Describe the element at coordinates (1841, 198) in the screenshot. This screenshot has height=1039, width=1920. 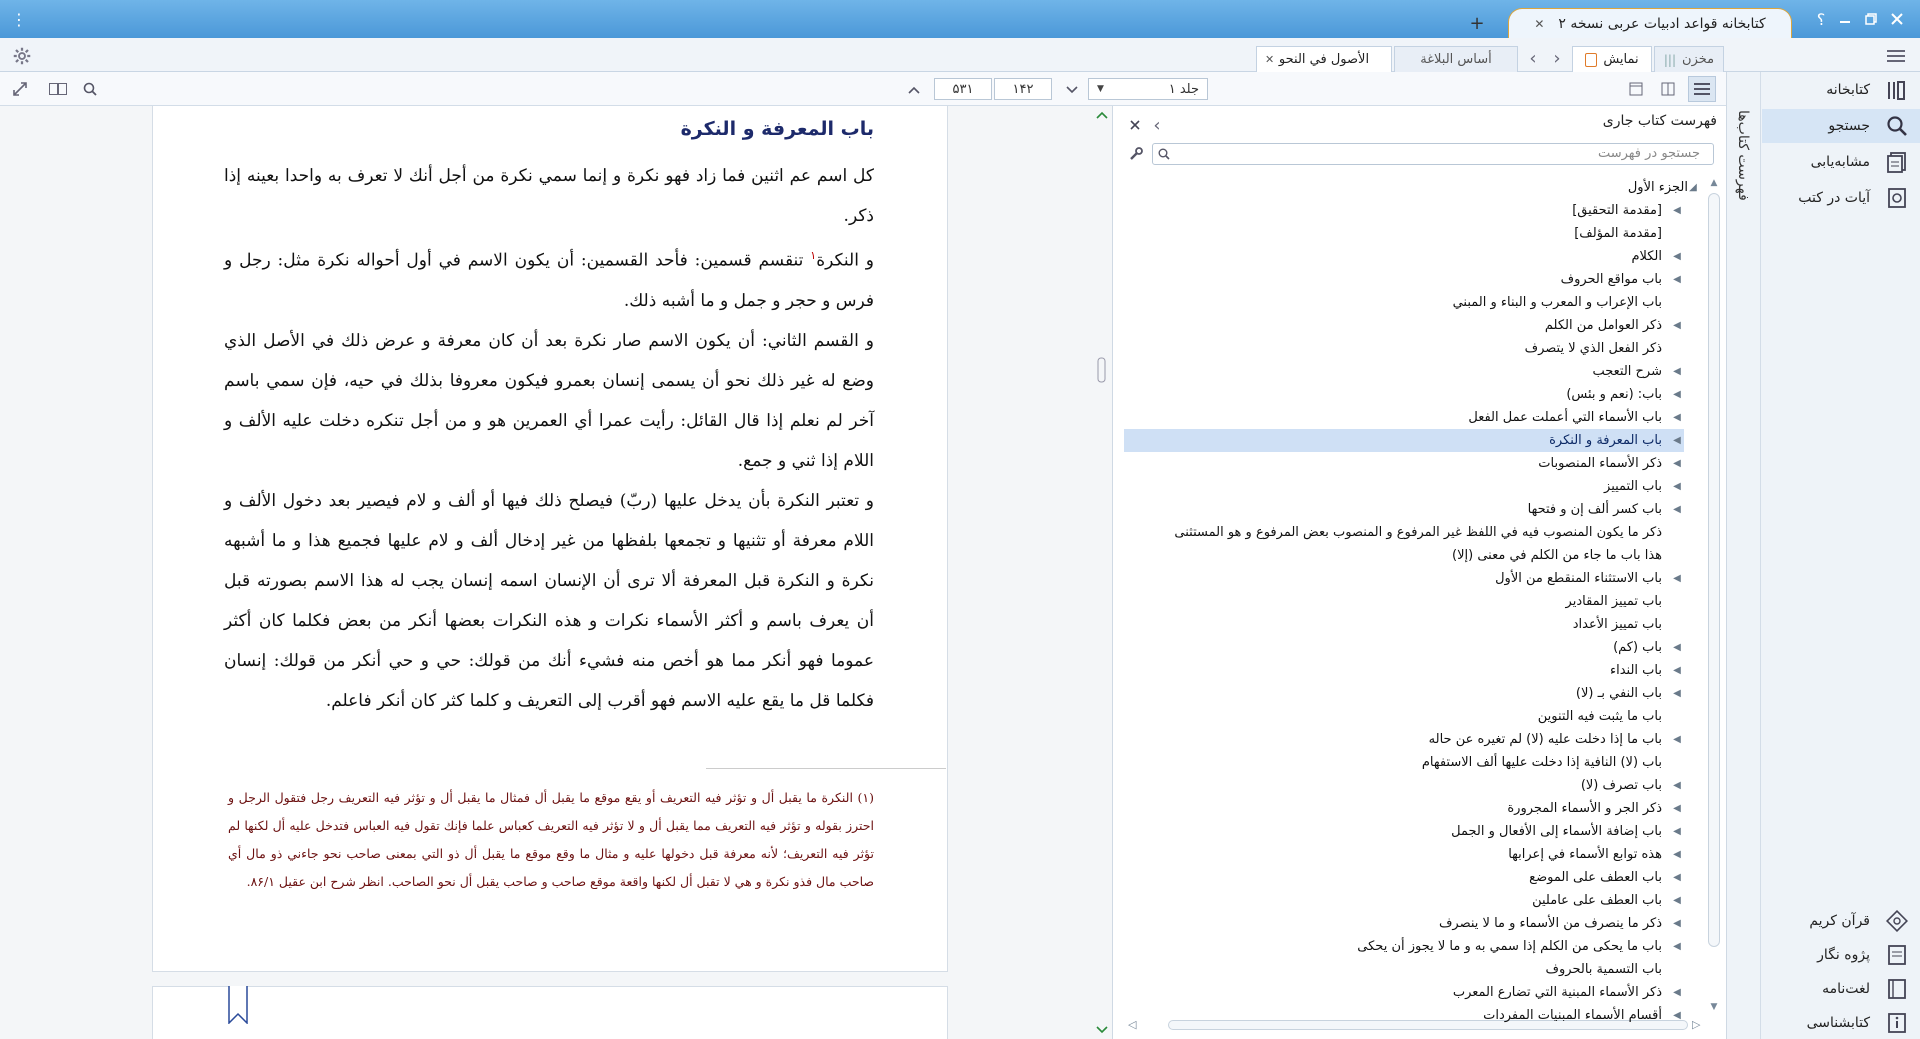
I see `sidebar-item: آیات در کتب` at that location.